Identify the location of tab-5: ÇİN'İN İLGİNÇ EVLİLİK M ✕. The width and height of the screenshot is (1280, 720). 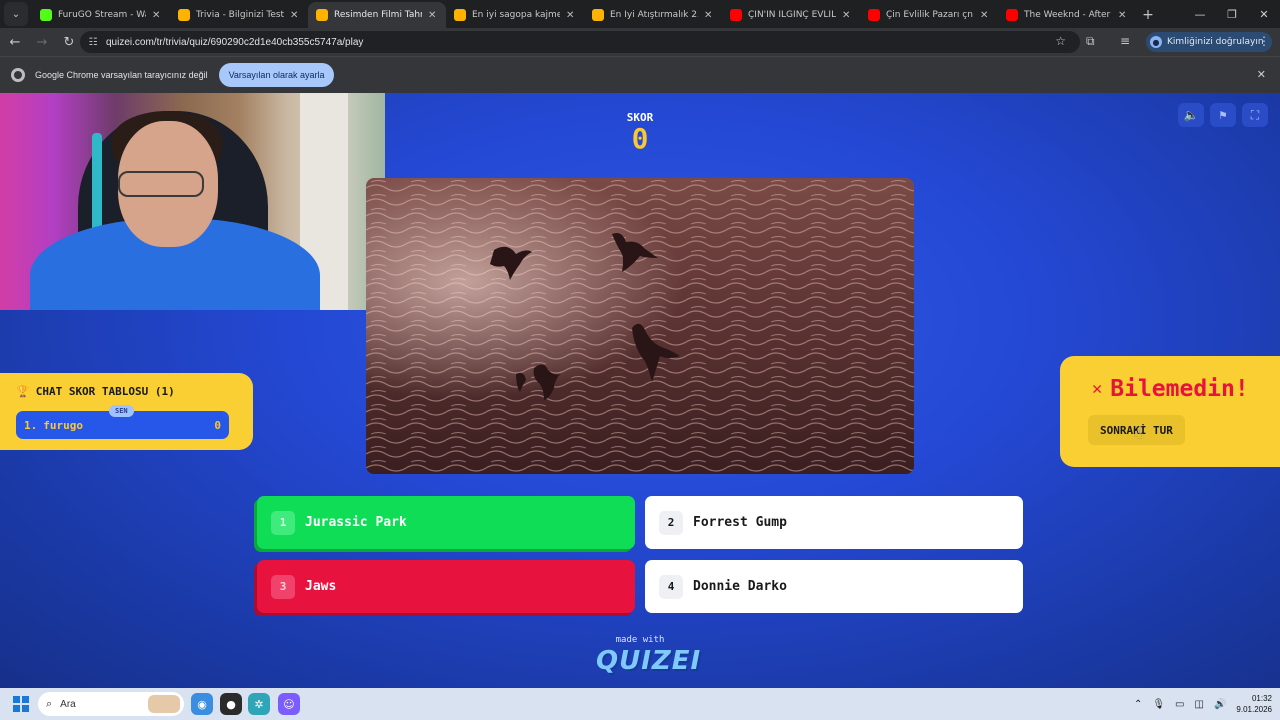
(791, 15).